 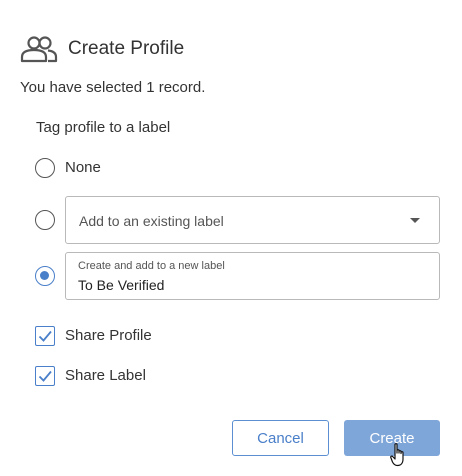 I want to click on people-icon, so click(x=39, y=49).